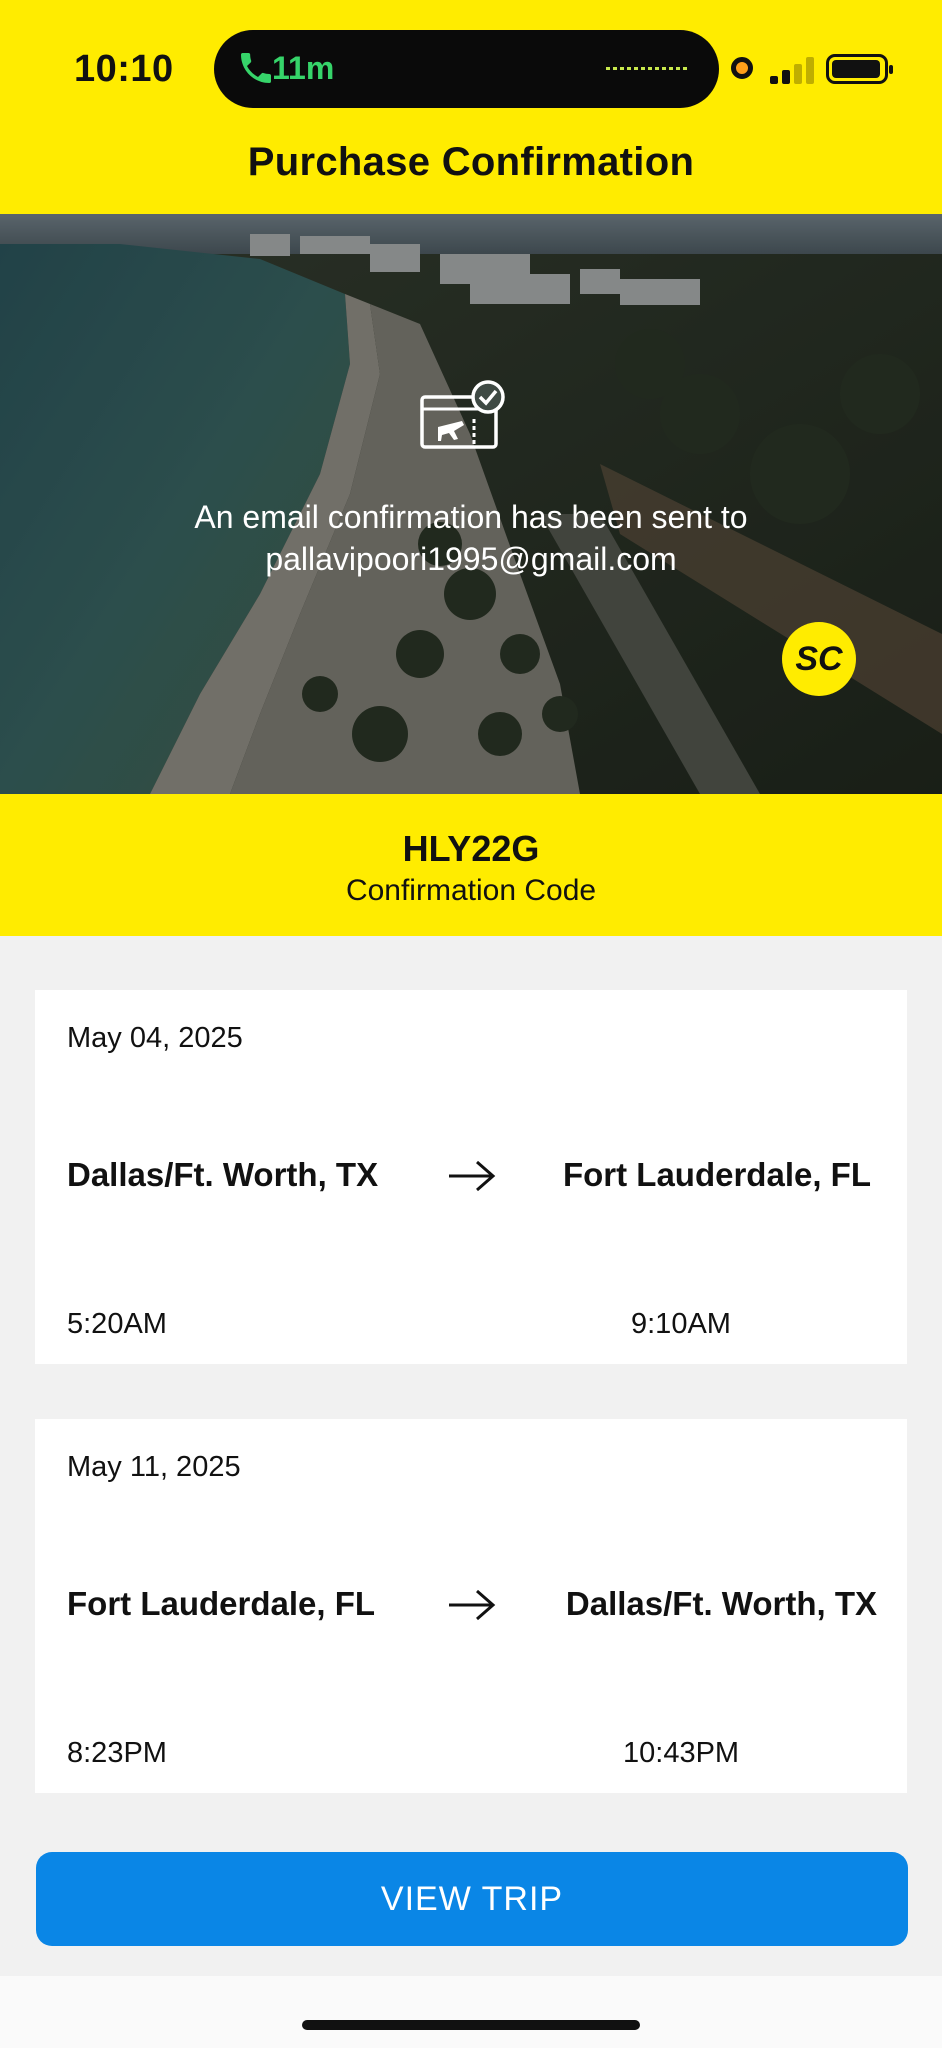 The image size is (942, 2048). What do you see at coordinates (742, 68) in the screenshot?
I see `recording-indicator-icon` at bounding box center [742, 68].